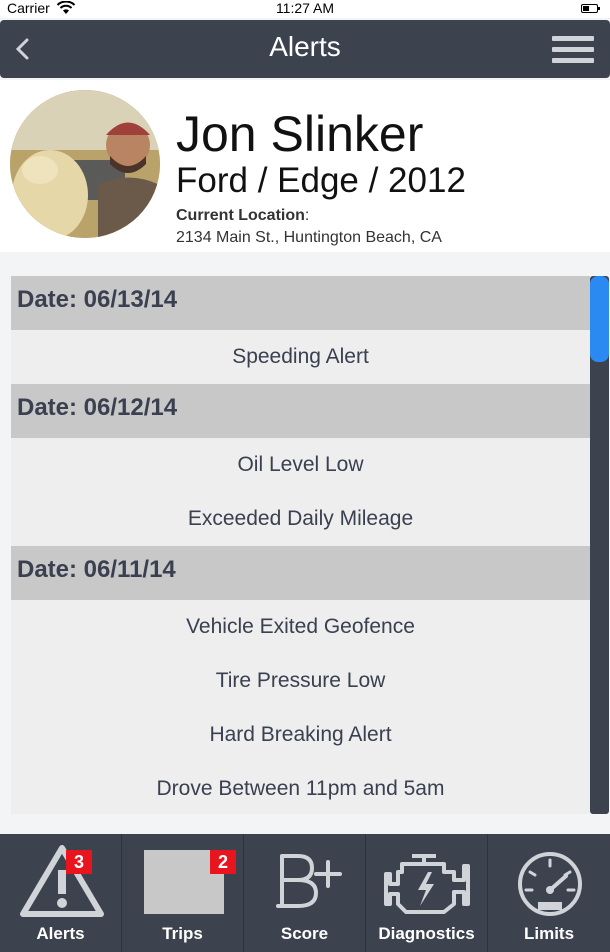 The width and height of the screenshot is (610, 952). I want to click on clock: 11:27 AM, so click(305, 8).